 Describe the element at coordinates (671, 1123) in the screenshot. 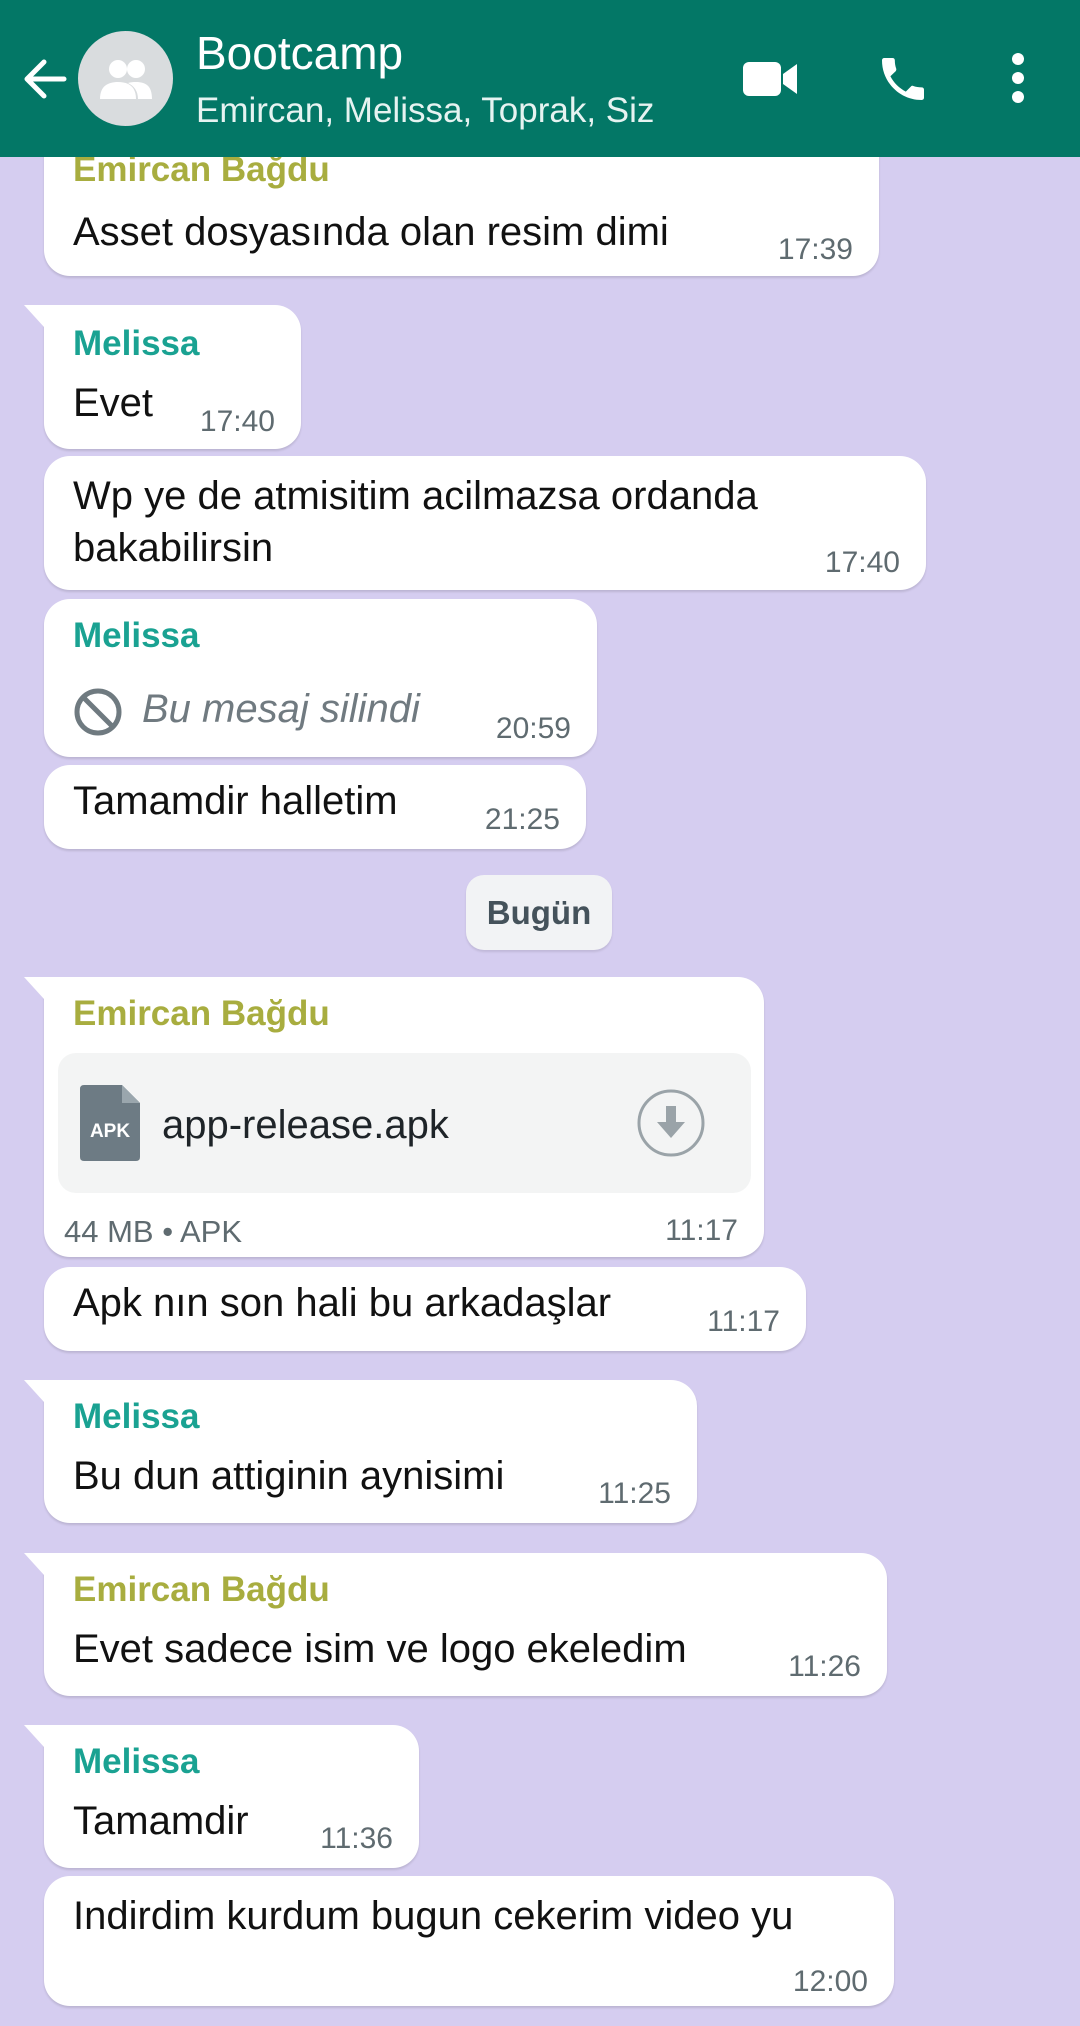

I see `download-icon` at that location.